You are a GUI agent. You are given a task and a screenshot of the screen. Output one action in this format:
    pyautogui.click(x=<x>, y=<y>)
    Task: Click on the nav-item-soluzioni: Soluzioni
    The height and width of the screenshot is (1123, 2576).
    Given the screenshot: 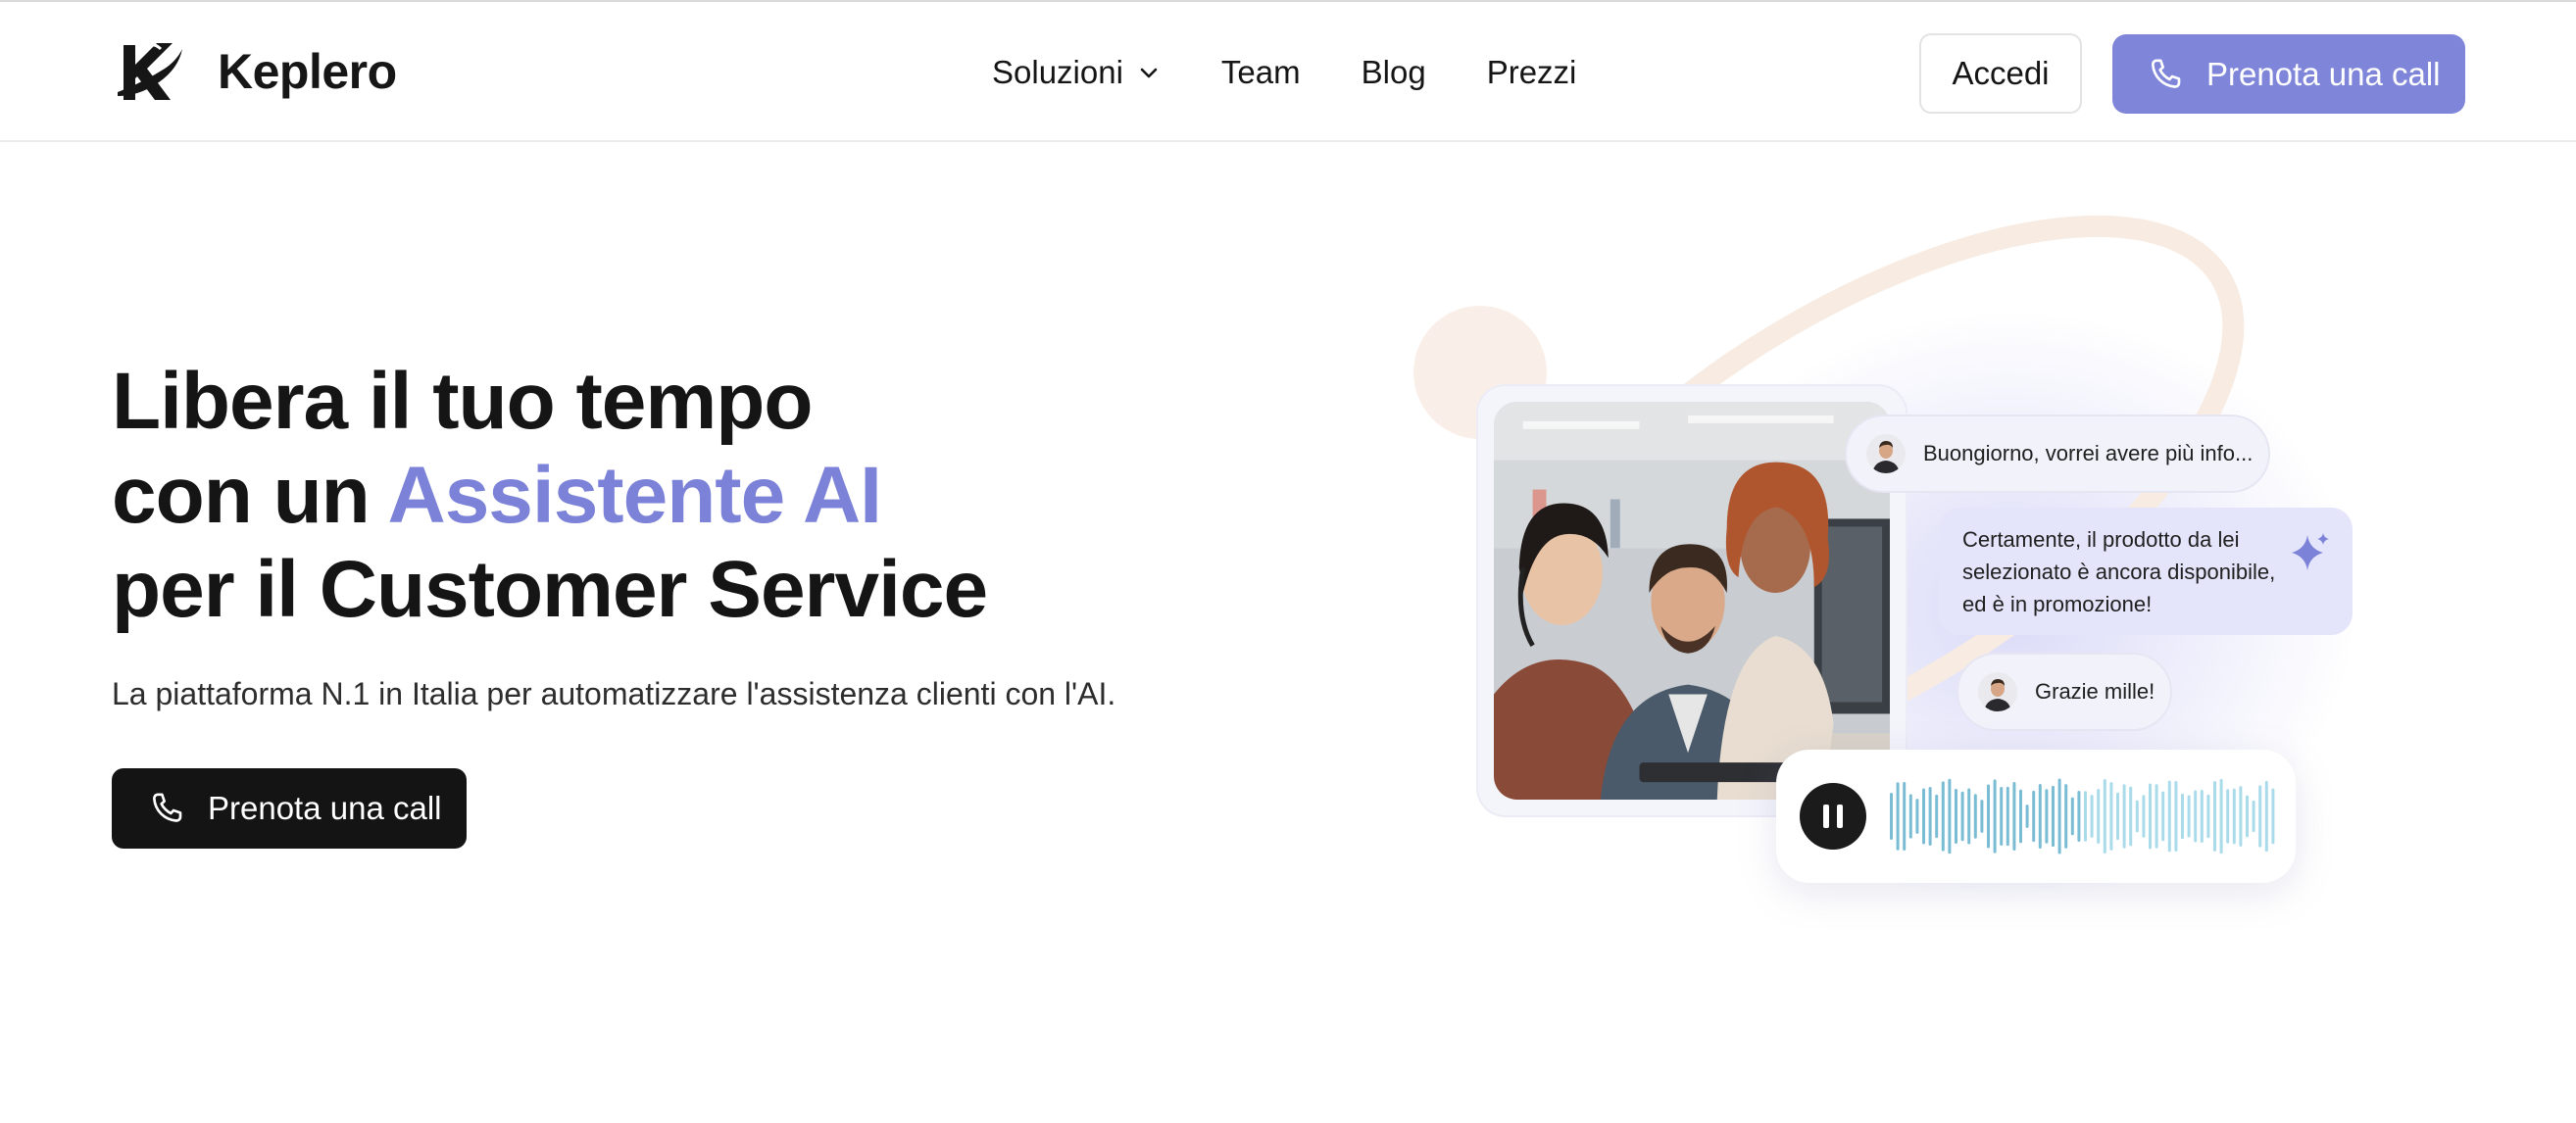 What is the action you would take?
    pyautogui.click(x=1076, y=72)
    